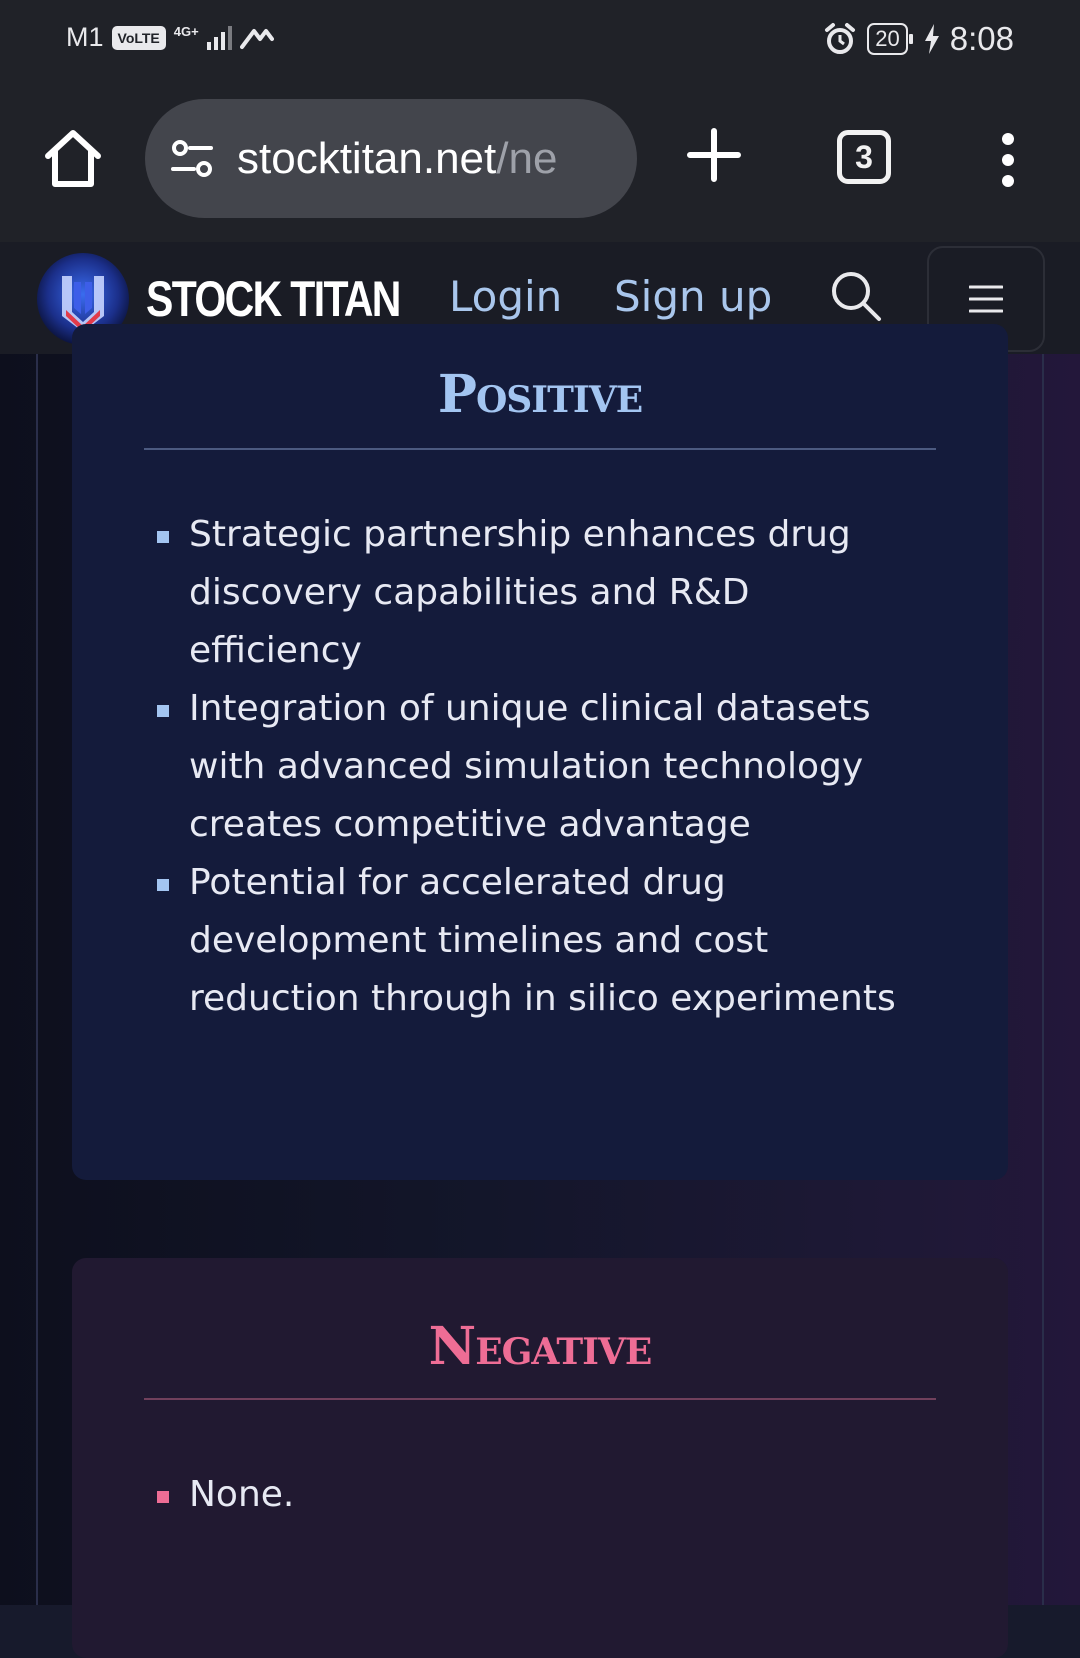  Describe the element at coordinates (138, 37) in the screenshot. I see `volte-badge: VoLTE` at that location.